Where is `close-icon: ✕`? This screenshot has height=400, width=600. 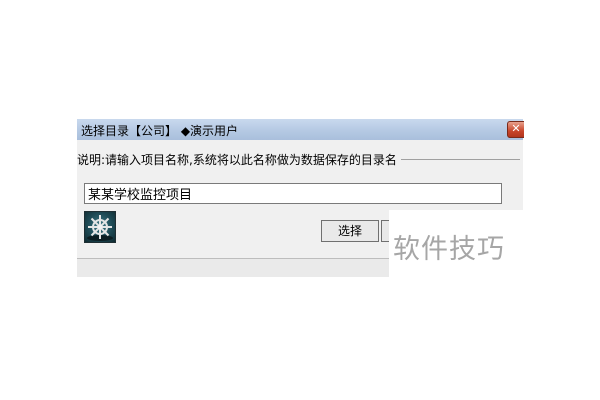
close-icon: ✕ is located at coordinates (516, 128).